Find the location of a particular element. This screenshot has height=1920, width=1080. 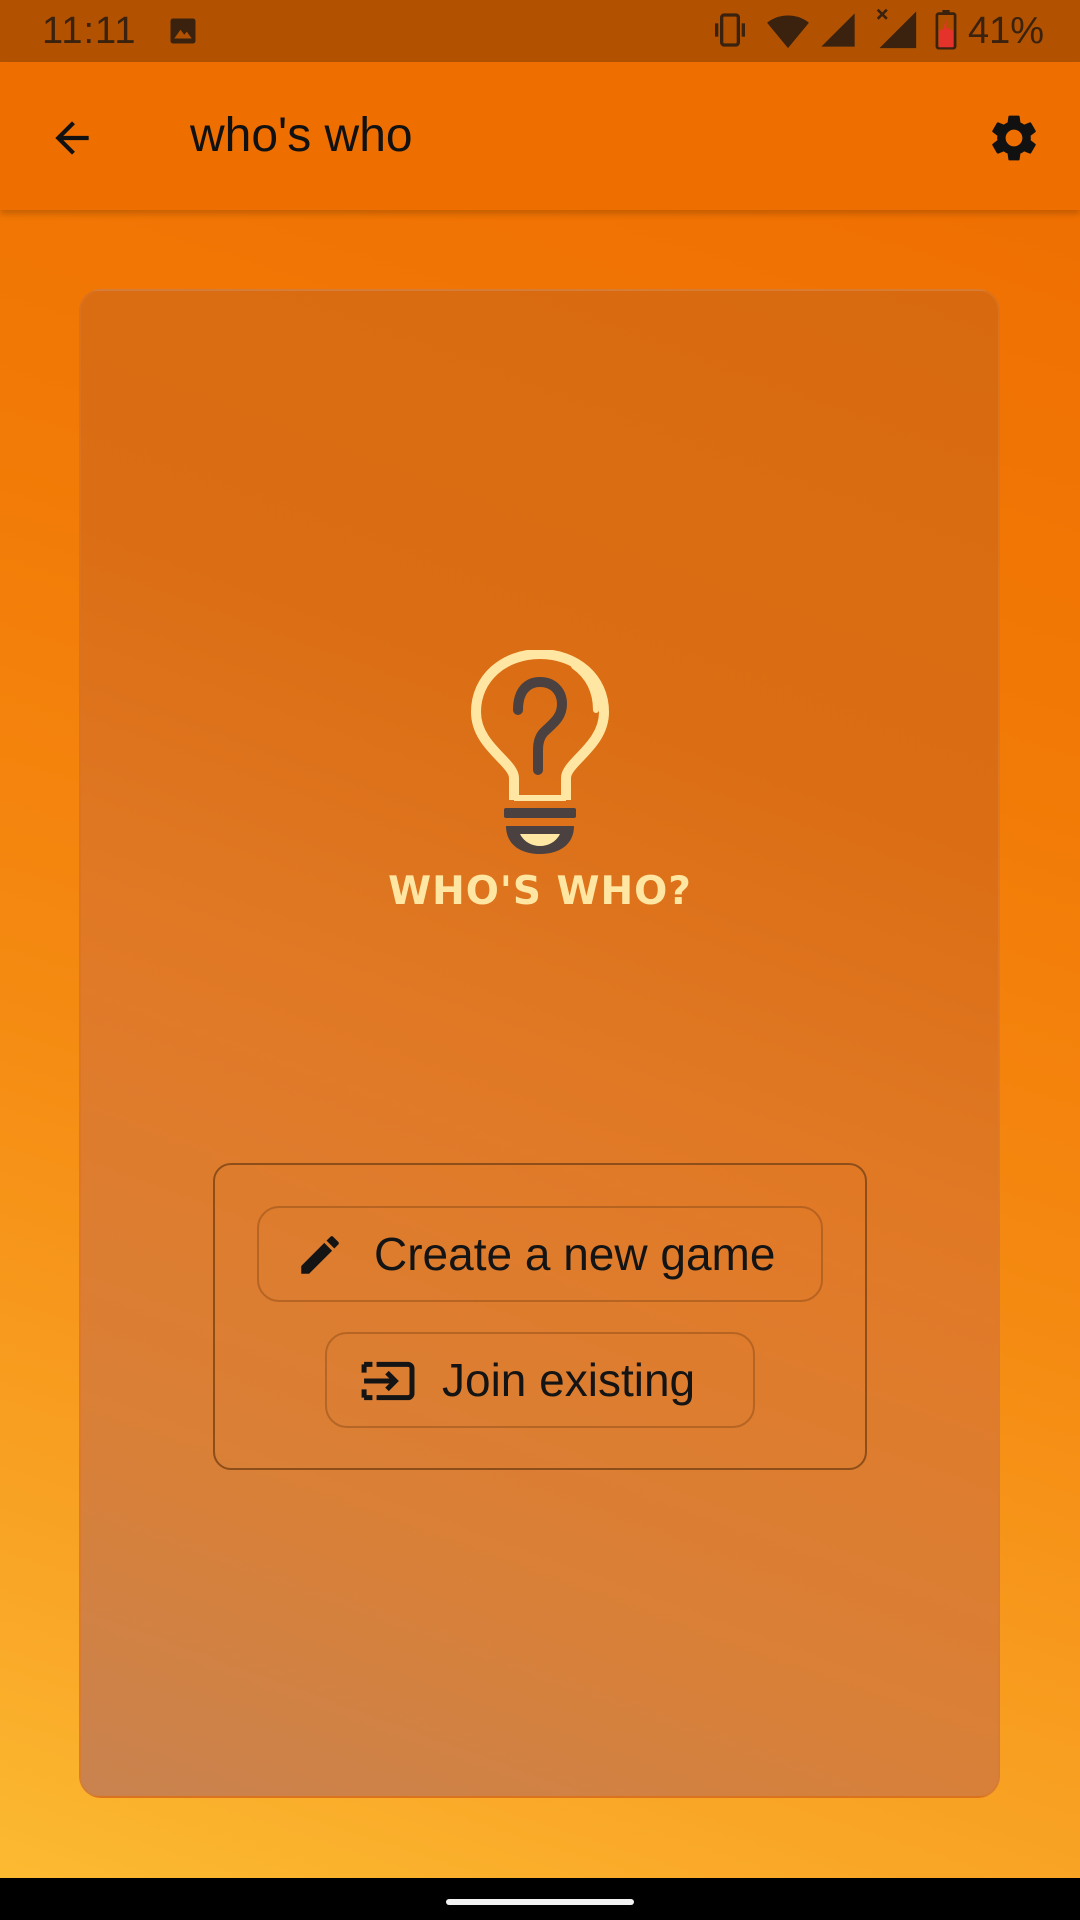

signal-icon is located at coordinates (838, 30).